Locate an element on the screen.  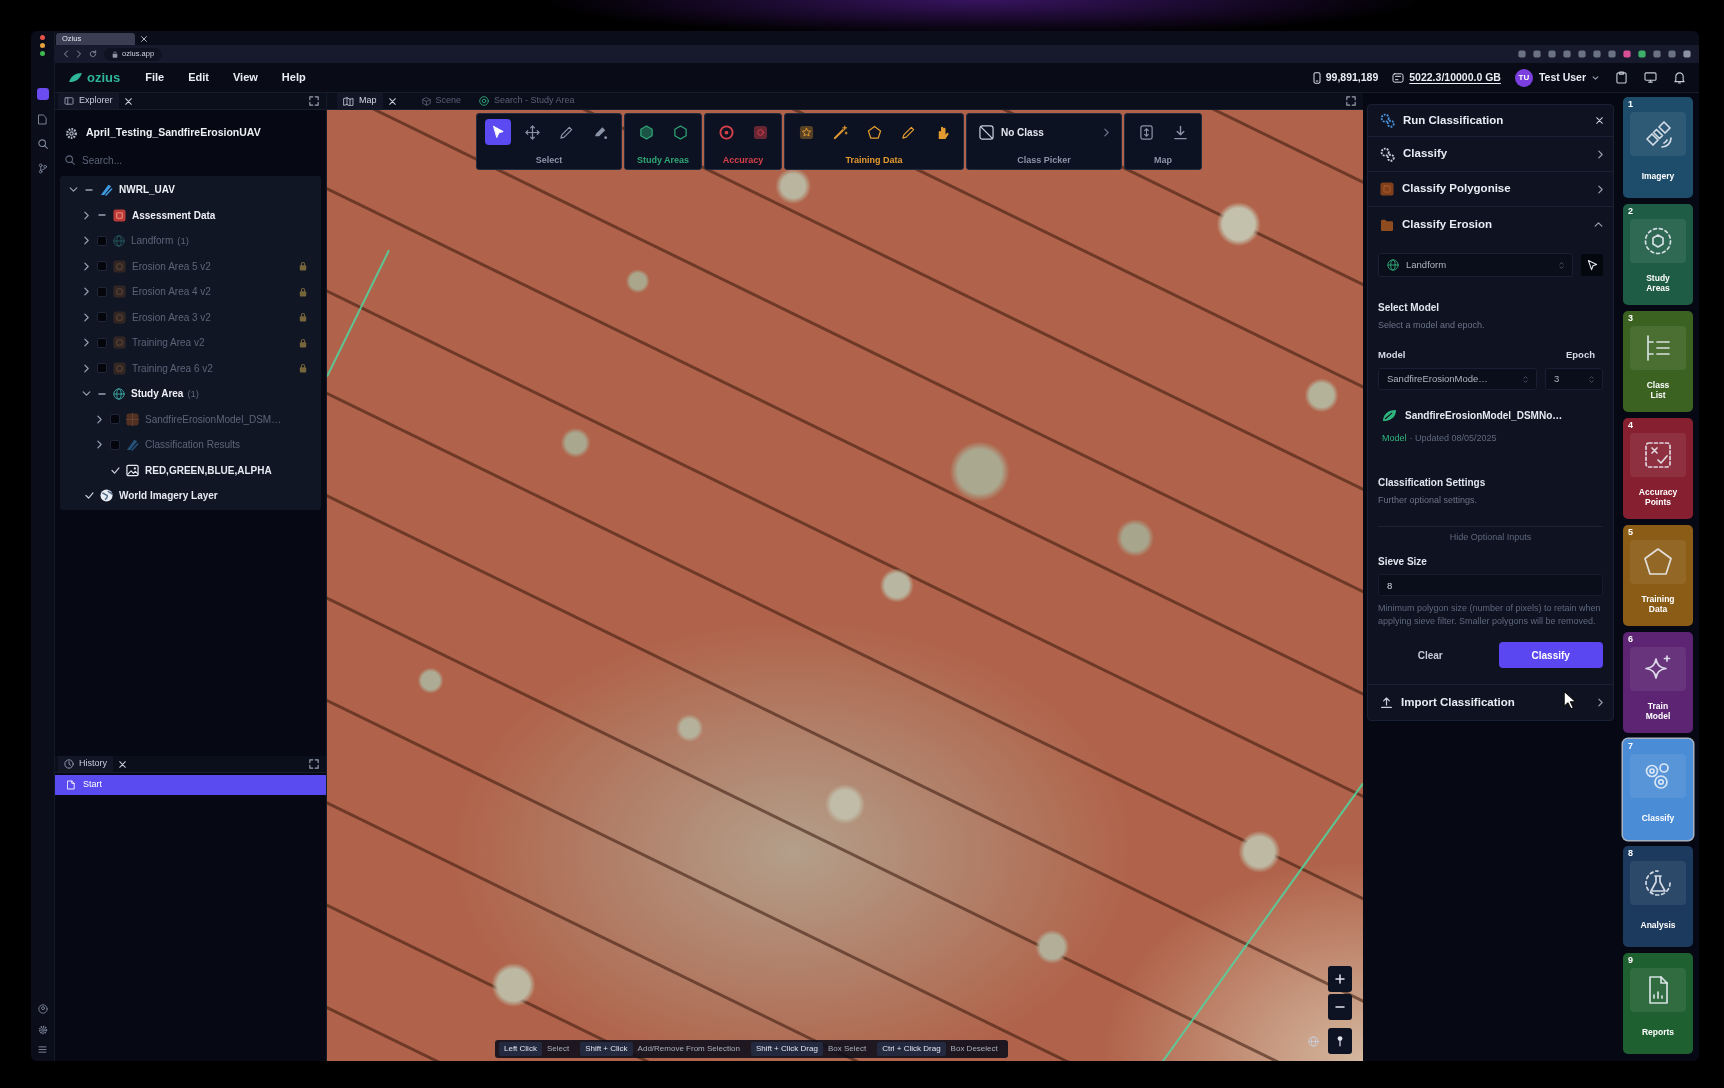
reload-icon is located at coordinates (93, 54).